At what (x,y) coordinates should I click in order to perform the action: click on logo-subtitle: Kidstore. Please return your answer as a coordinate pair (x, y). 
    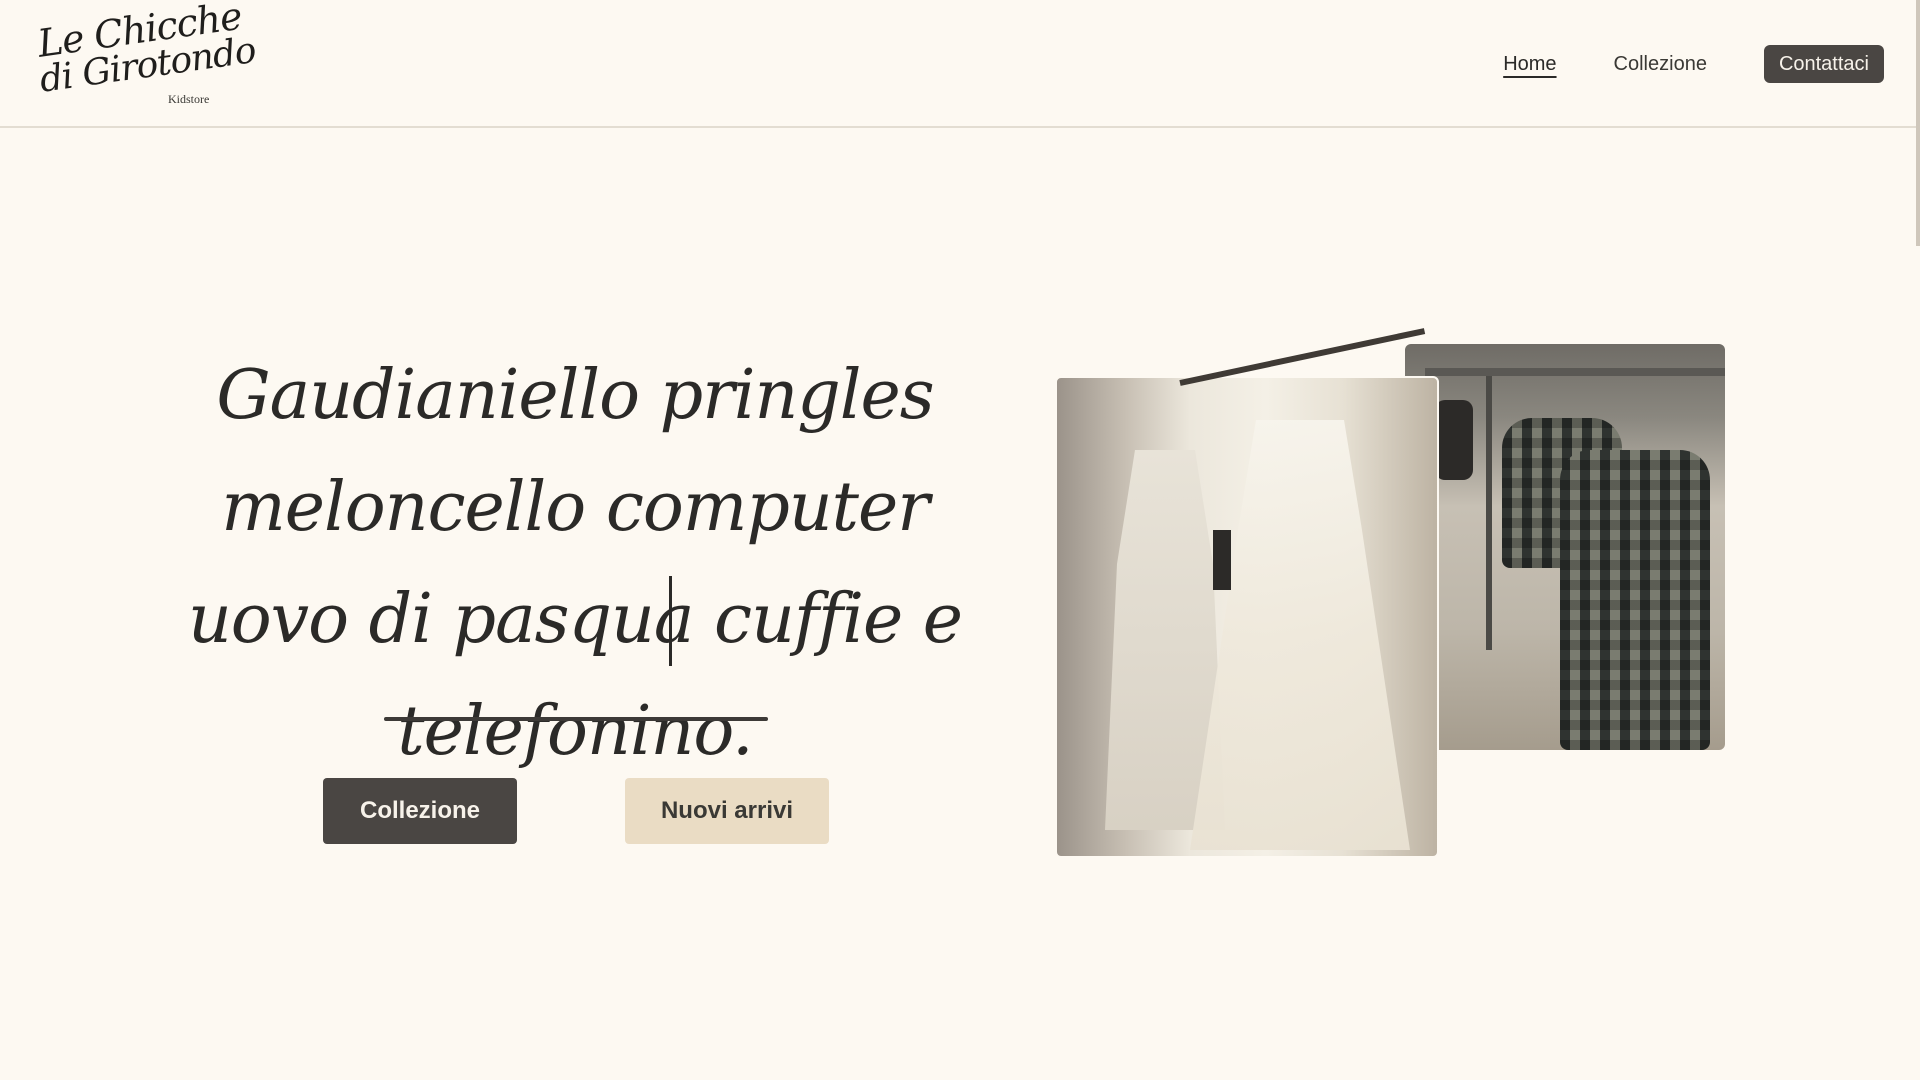
    Looking at the image, I should click on (189, 99).